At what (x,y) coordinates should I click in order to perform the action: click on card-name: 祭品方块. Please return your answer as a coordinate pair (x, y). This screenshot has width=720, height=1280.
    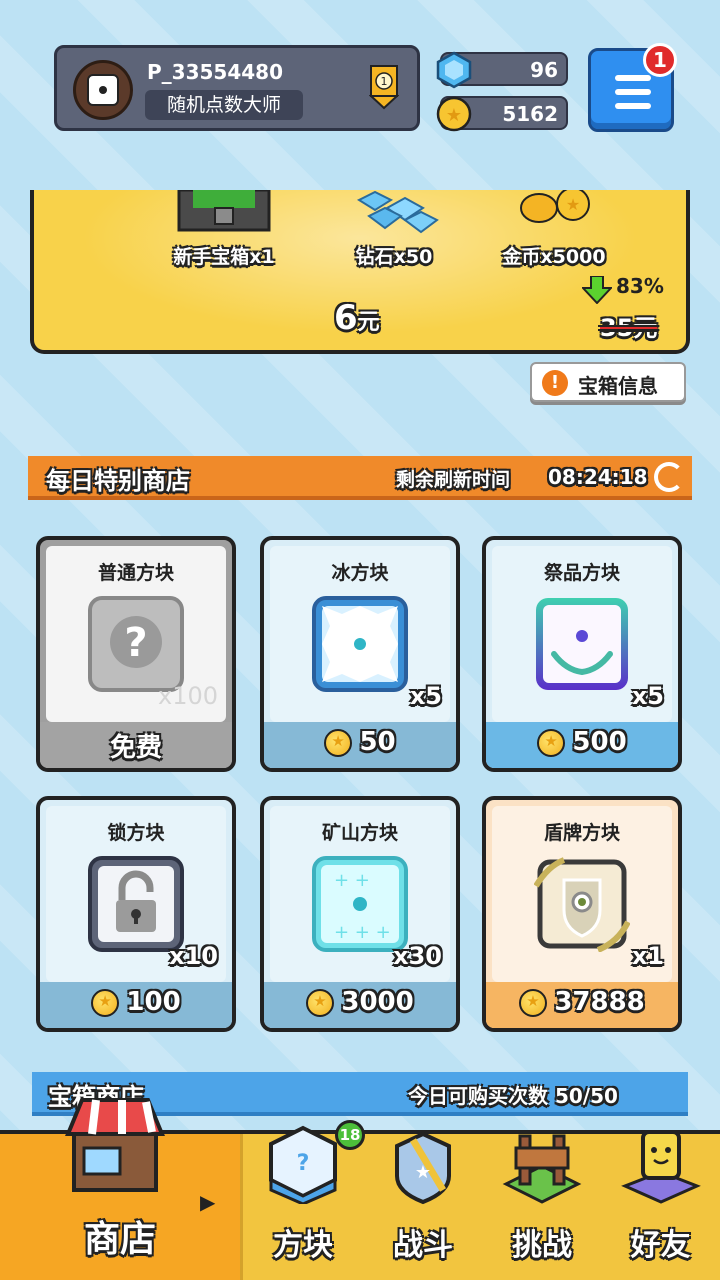
    Looking at the image, I should click on (581, 573).